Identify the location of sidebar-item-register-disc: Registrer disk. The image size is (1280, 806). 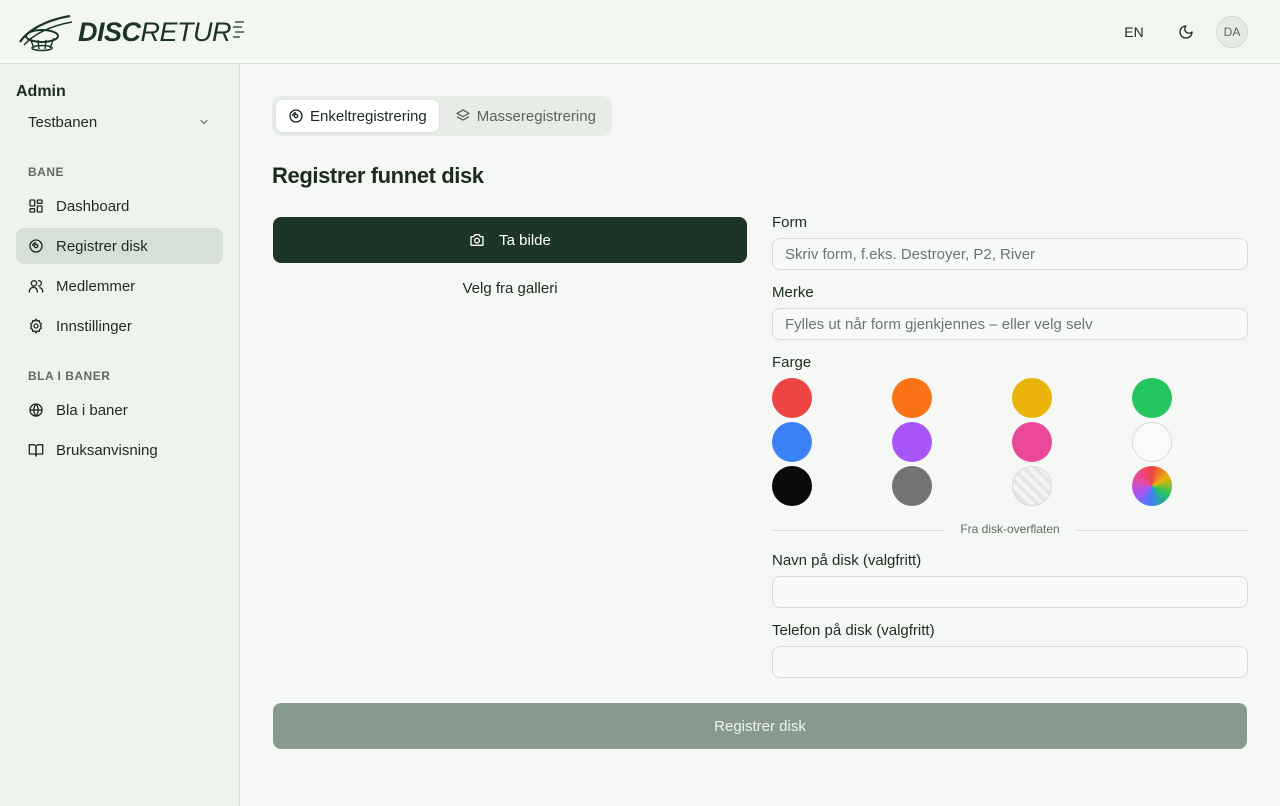
(119, 246).